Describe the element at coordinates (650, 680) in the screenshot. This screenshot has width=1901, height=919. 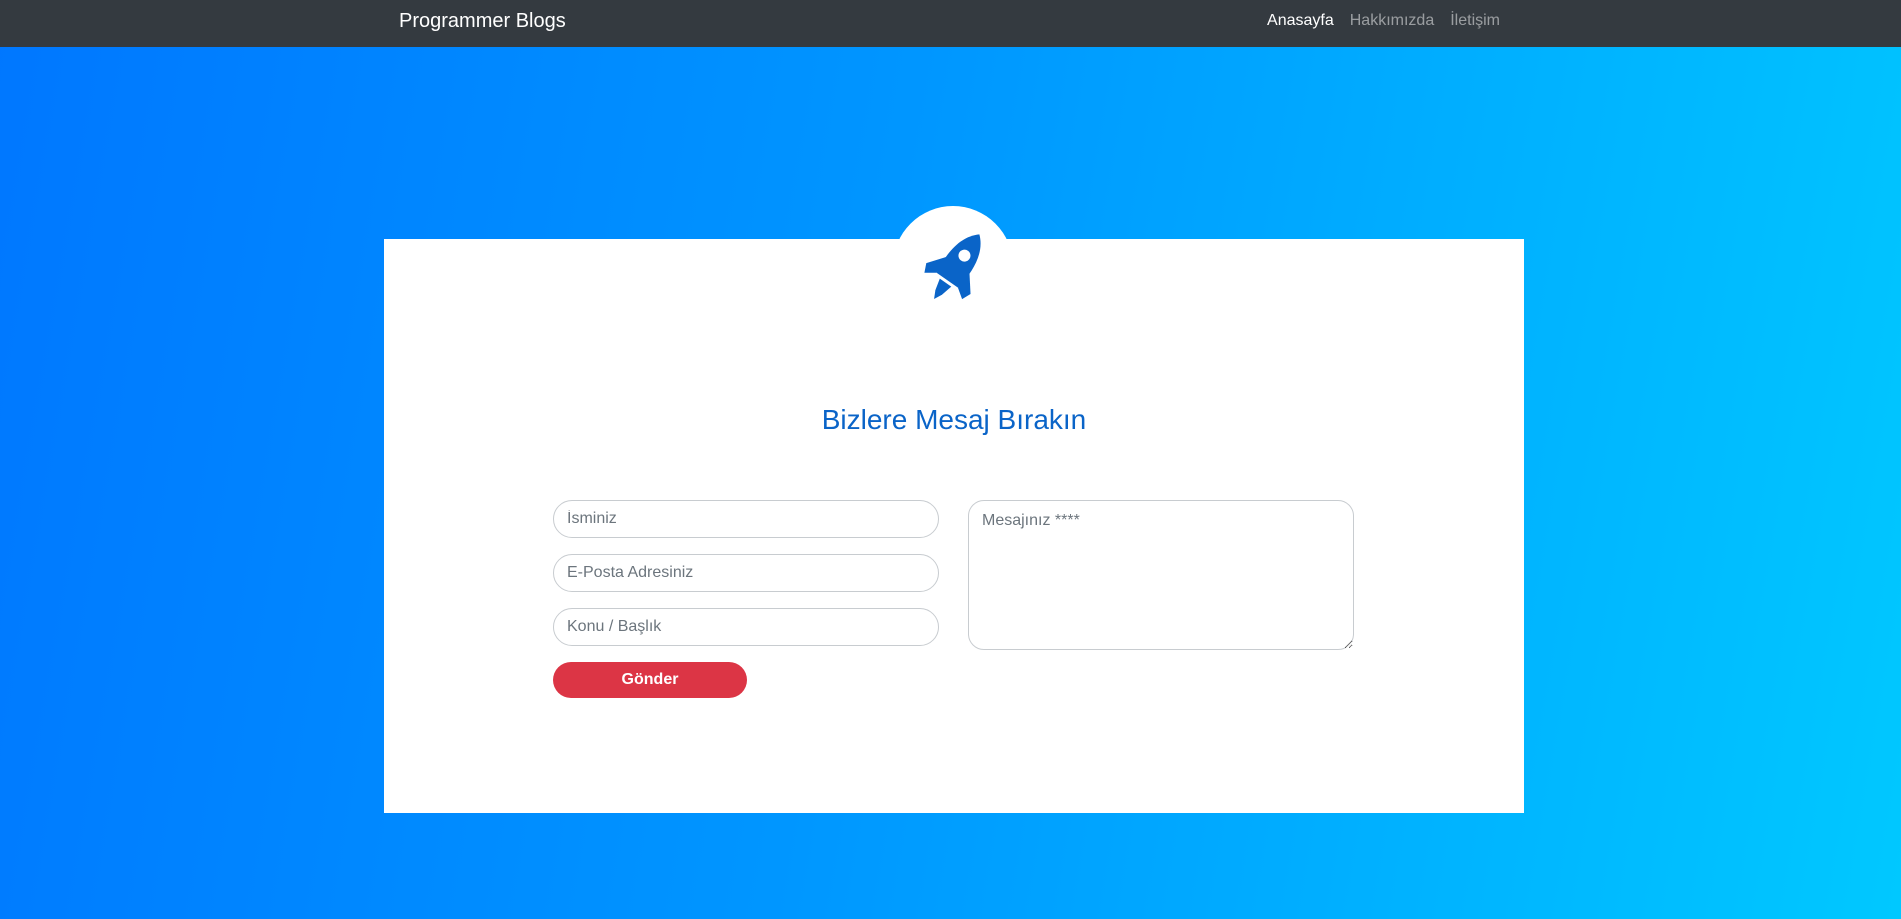
I see `submit-button: Gönder` at that location.